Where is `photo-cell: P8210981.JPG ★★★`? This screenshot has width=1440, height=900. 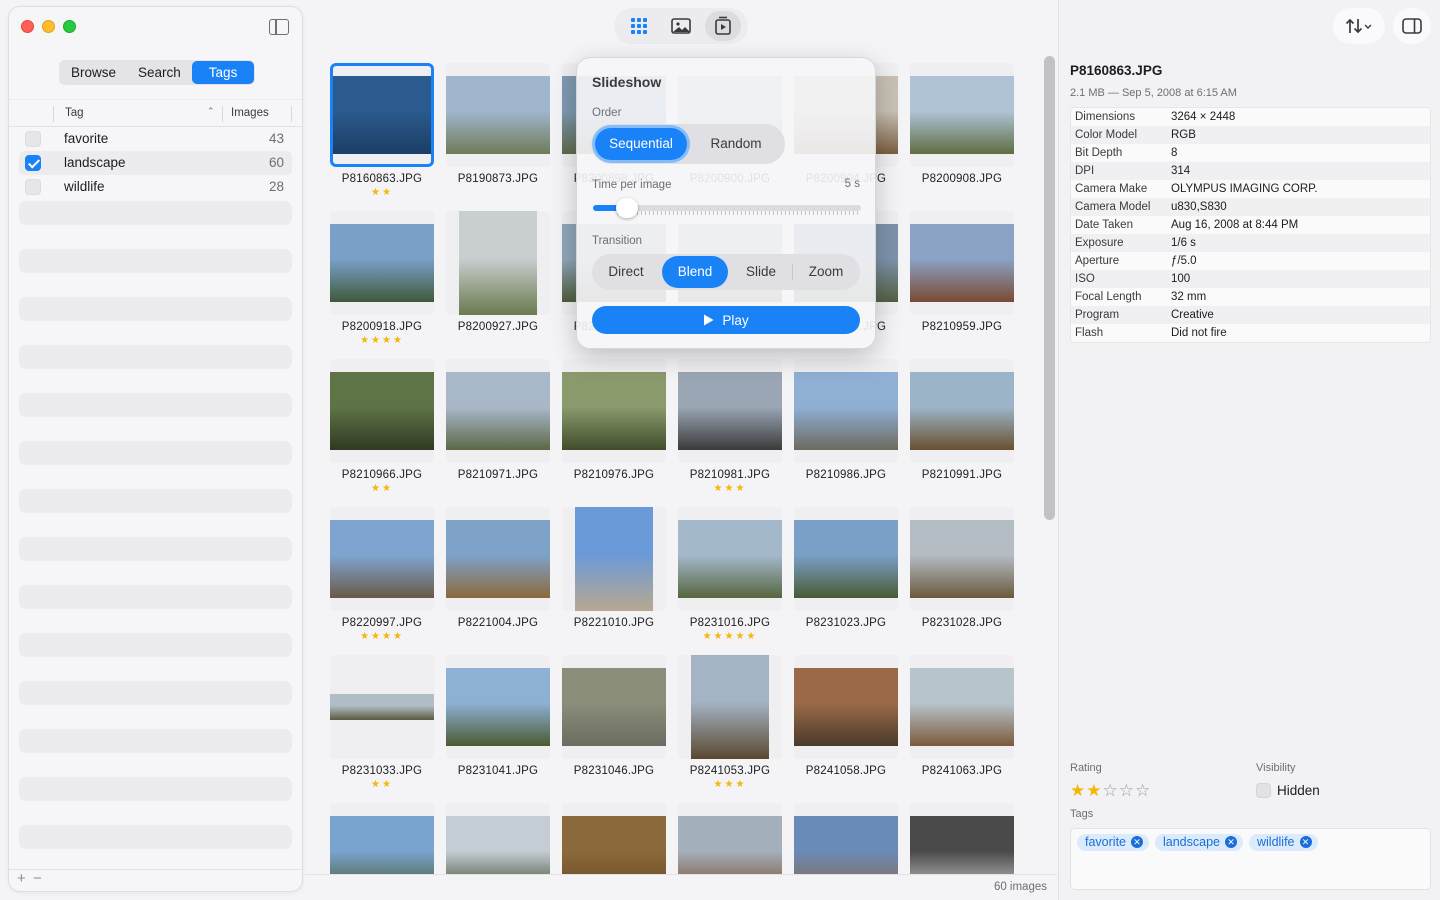
photo-cell: P8210981.JPG ★★★ is located at coordinates (730, 428).